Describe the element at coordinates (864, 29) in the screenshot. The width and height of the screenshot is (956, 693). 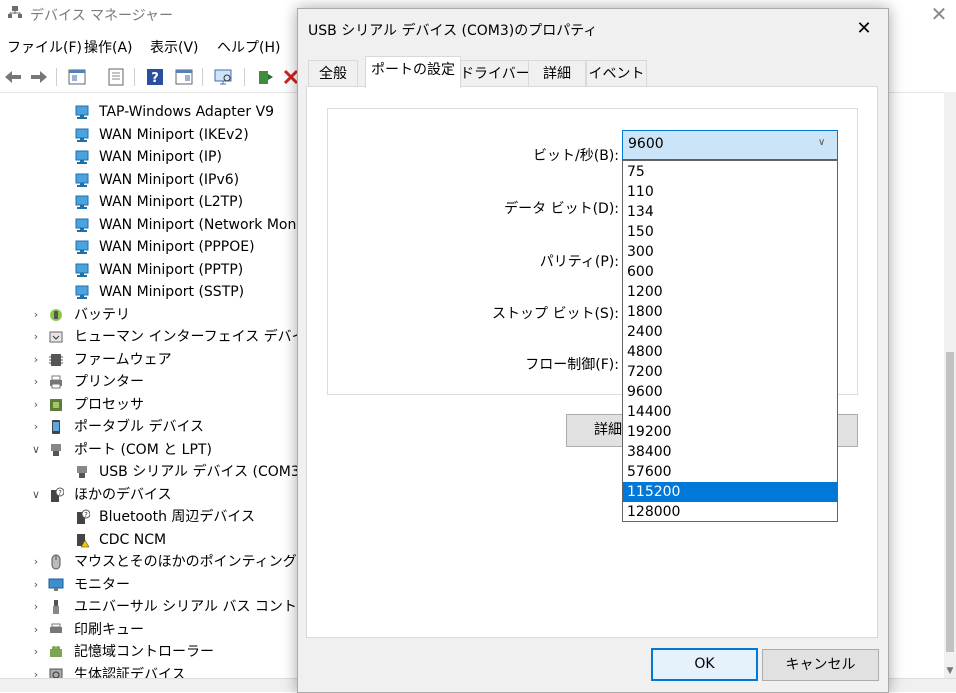
I see `dialog-close-button: ✕` at that location.